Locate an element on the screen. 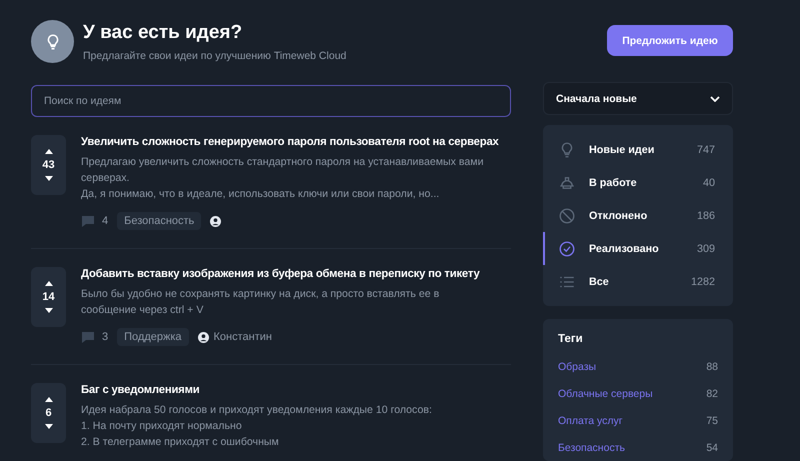  tag-link: Облачные серверы is located at coordinates (605, 394).